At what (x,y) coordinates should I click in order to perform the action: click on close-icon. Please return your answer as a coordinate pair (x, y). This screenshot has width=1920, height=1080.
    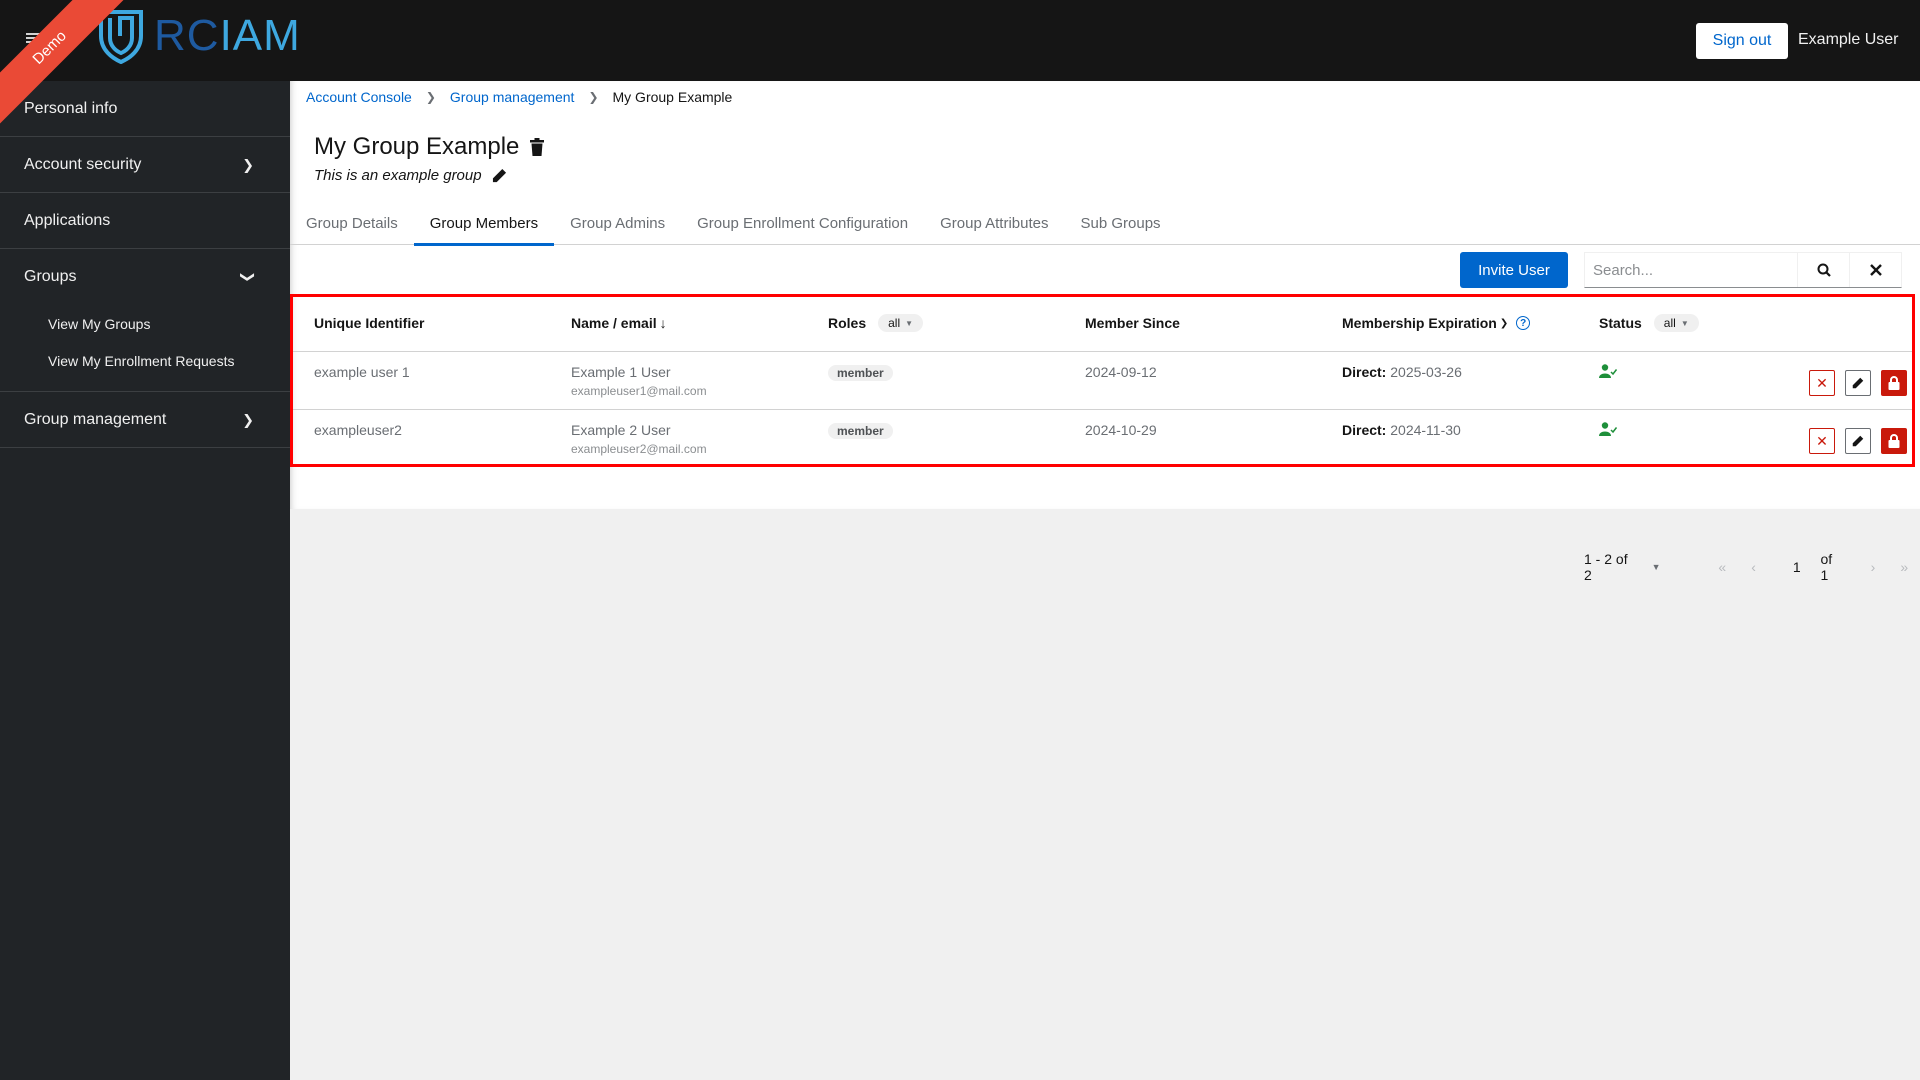
    Looking at the image, I should click on (1875, 270).